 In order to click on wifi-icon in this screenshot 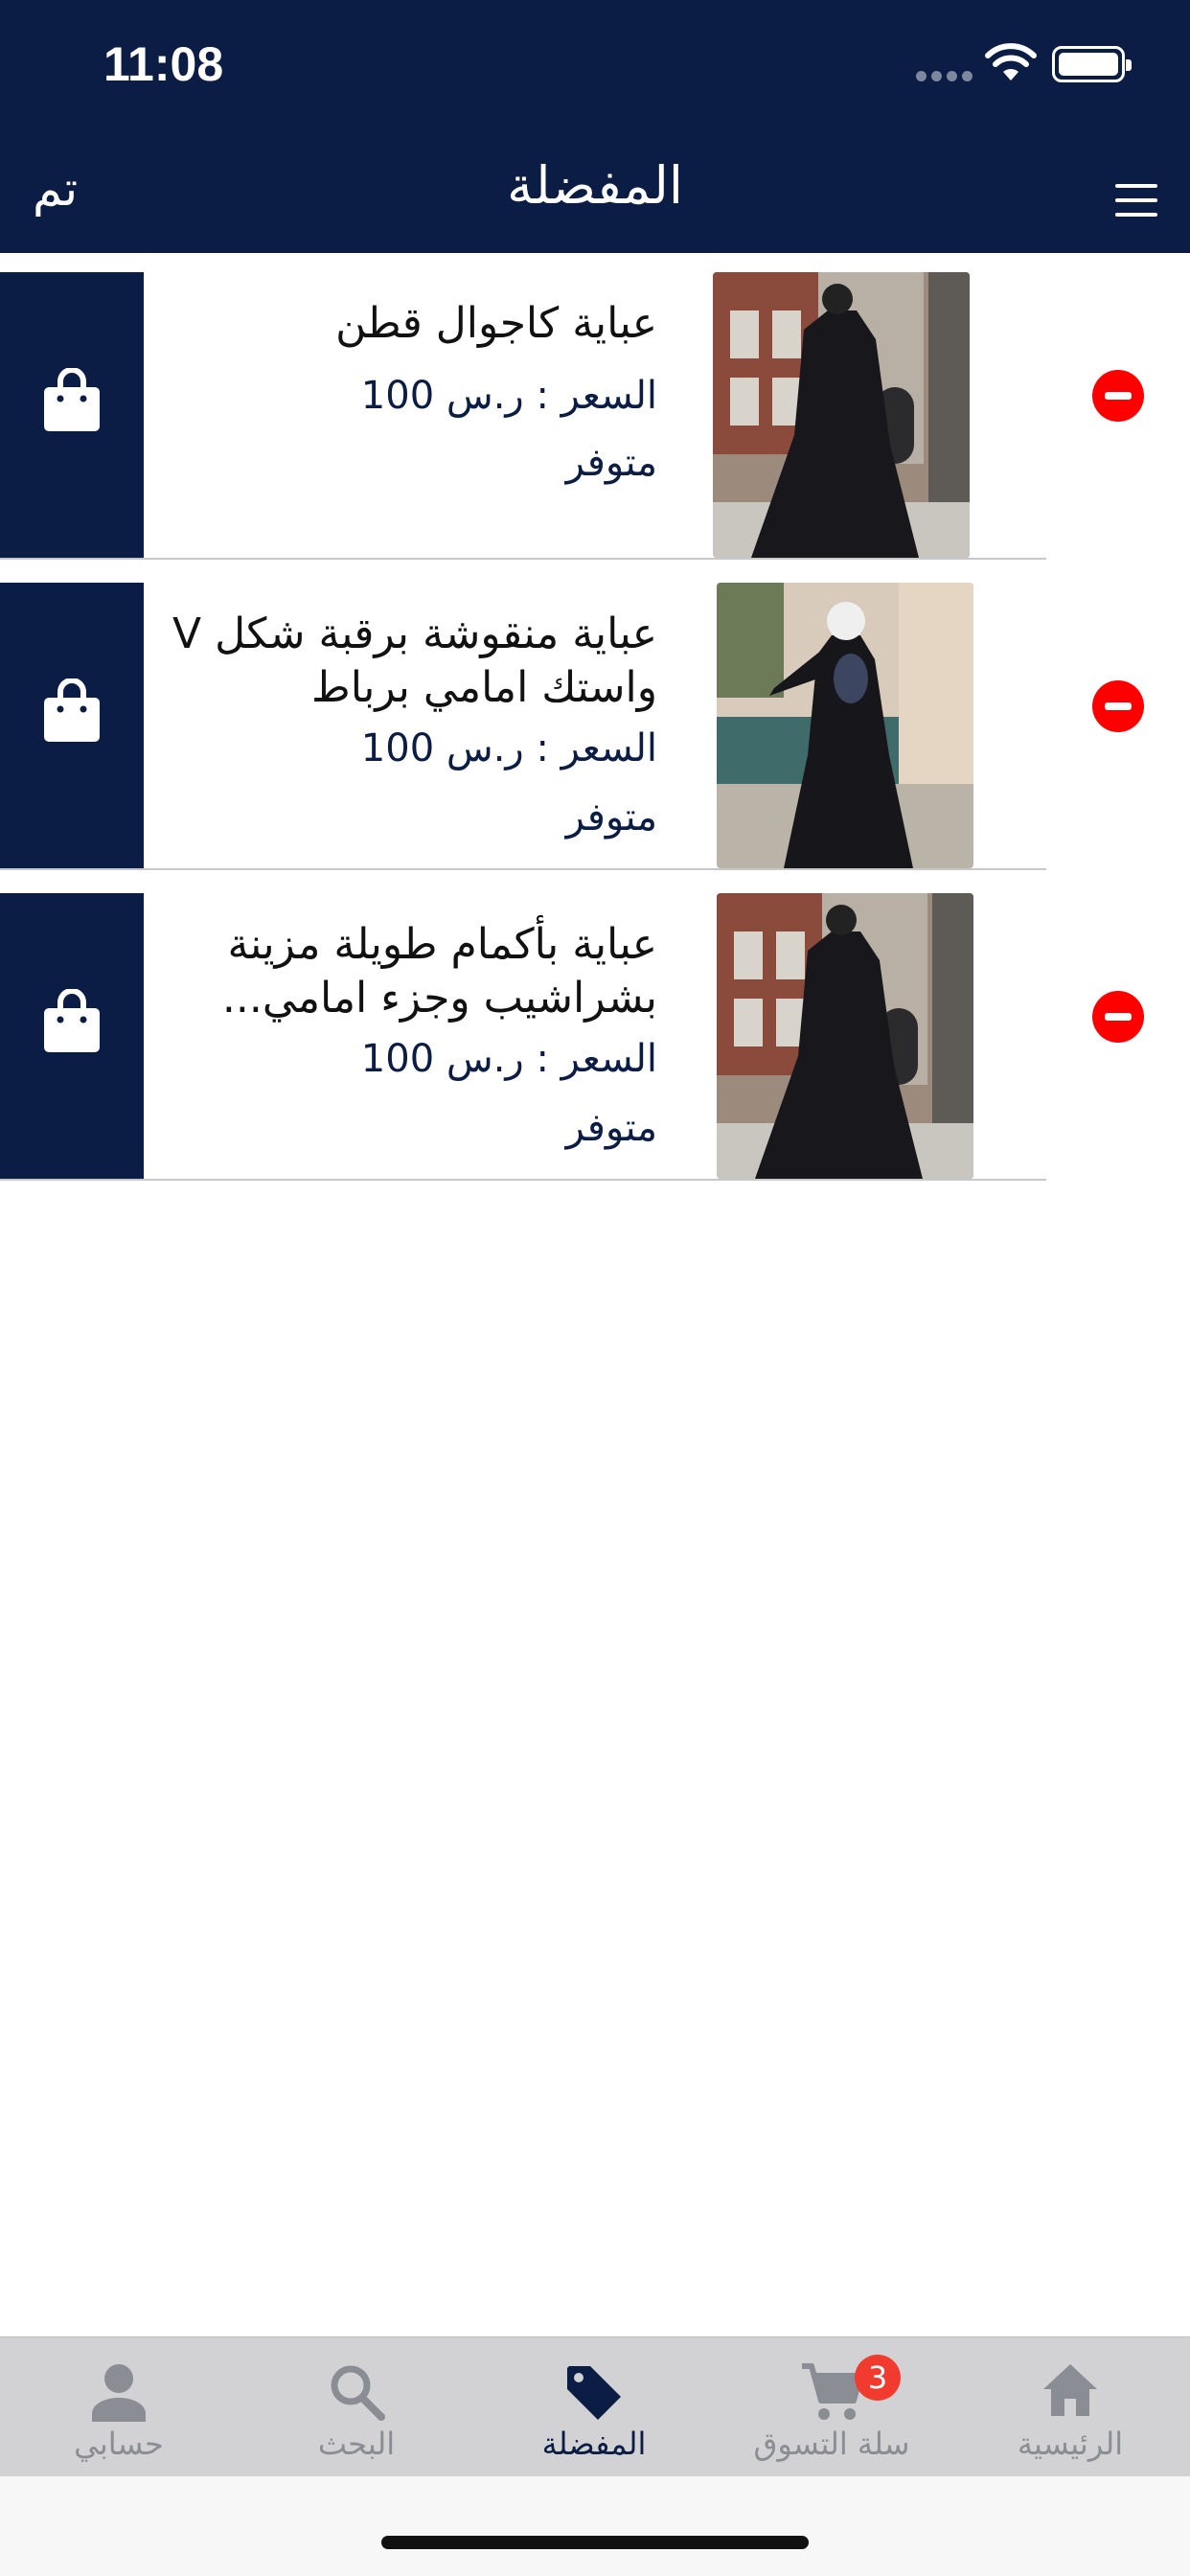, I will do `click(1011, 62)`.